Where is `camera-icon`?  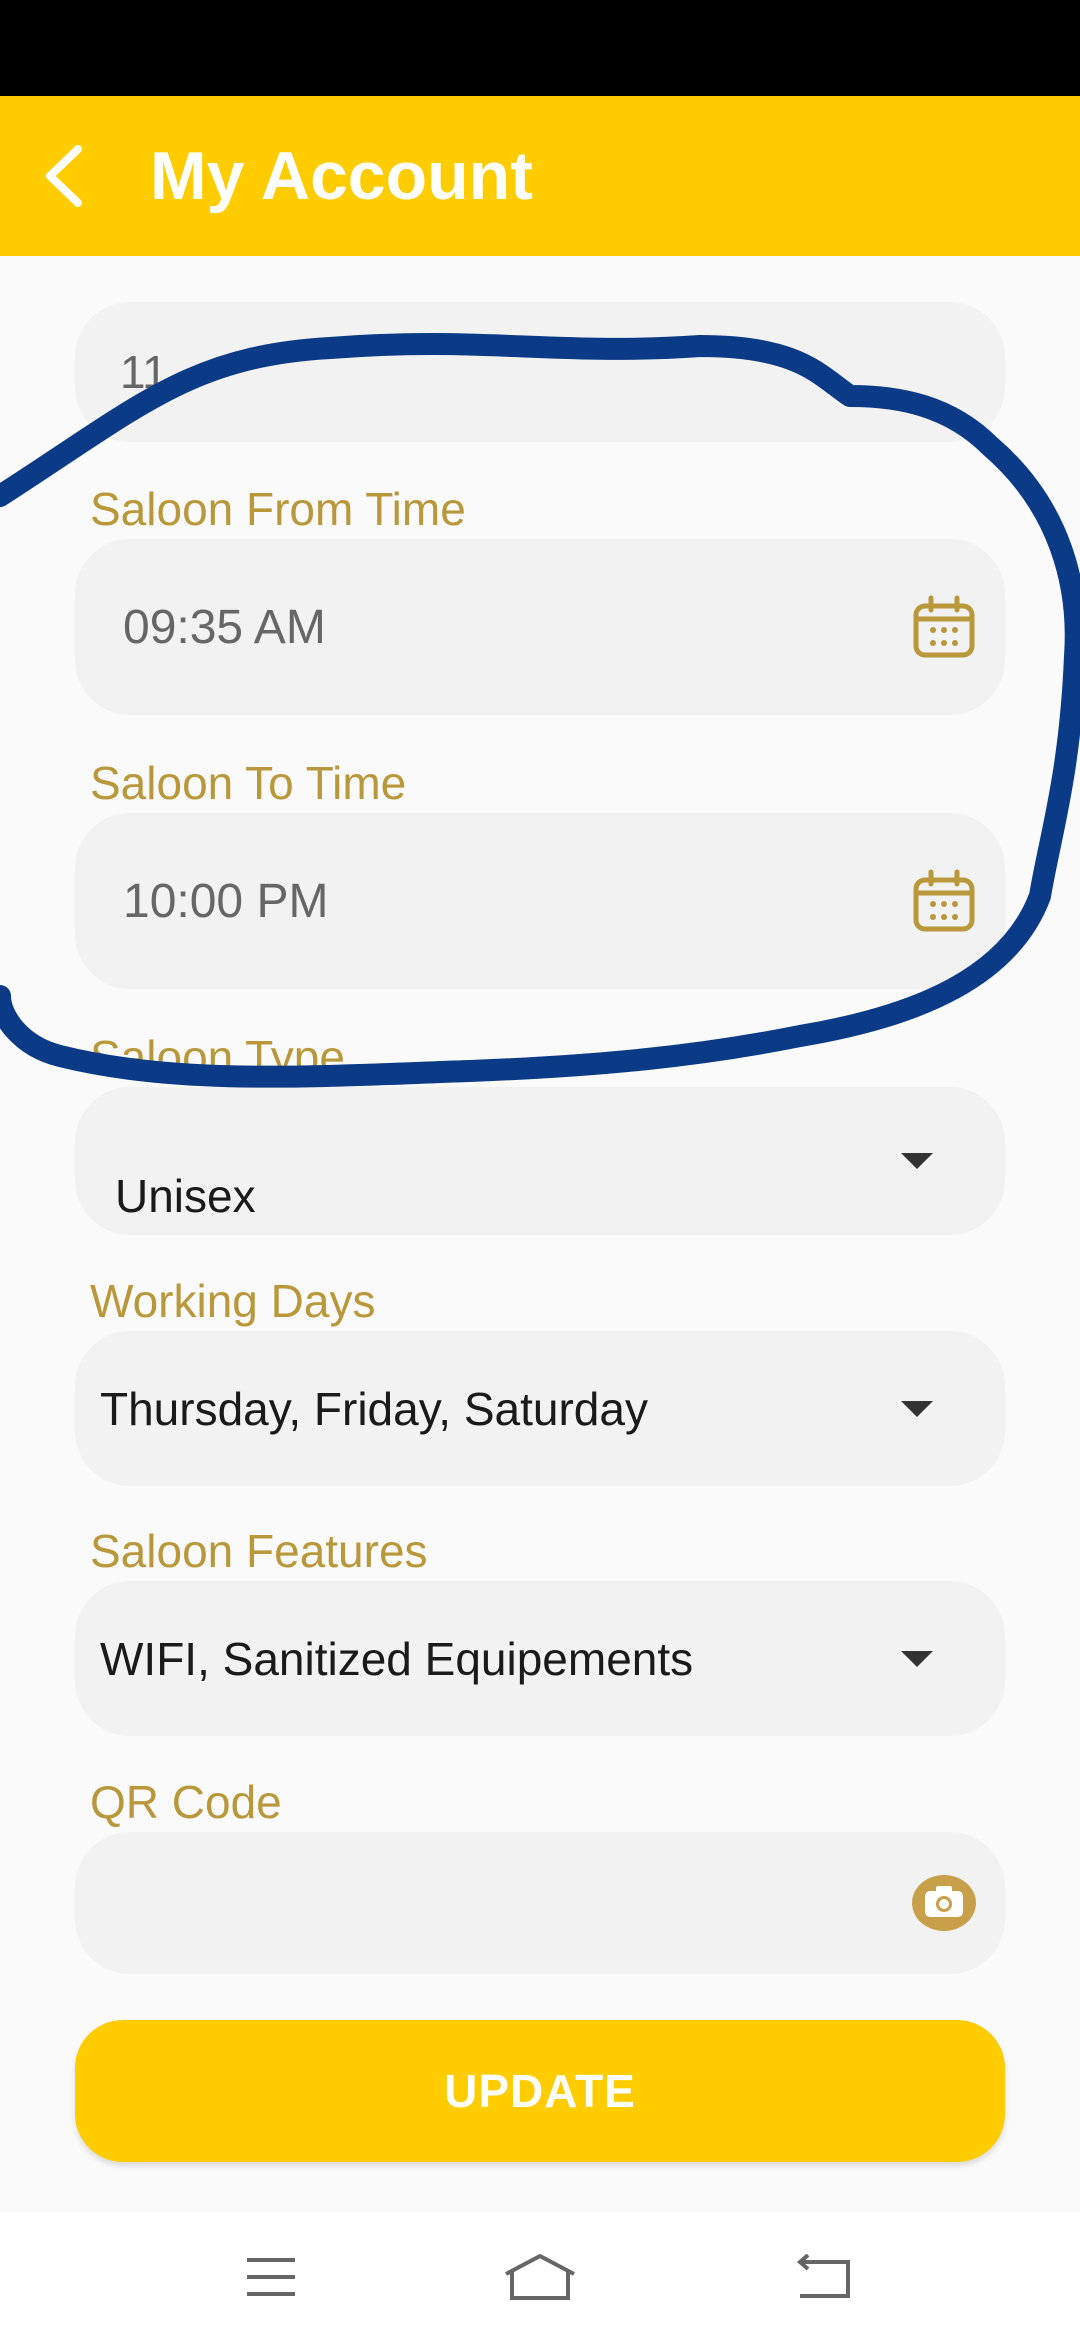
camera-icon is located at coordinates (944, 1903).